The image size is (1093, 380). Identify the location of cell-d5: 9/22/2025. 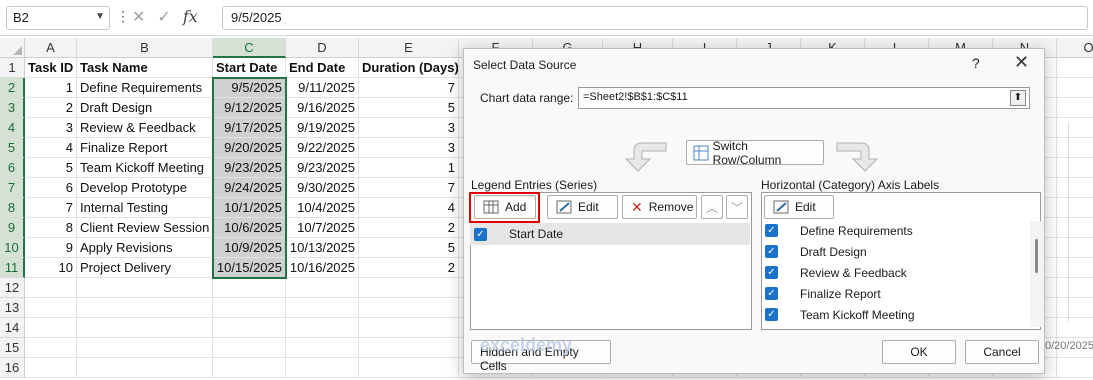
(322, 148).